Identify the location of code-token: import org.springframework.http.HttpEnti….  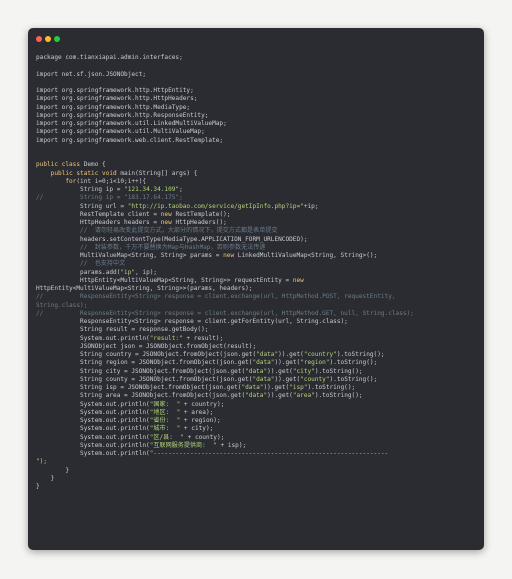
(115, 90).